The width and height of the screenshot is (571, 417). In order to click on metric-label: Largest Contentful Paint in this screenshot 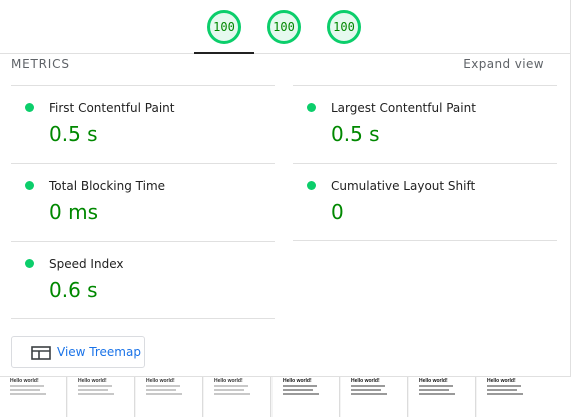, I will do `click(403, 108)`.